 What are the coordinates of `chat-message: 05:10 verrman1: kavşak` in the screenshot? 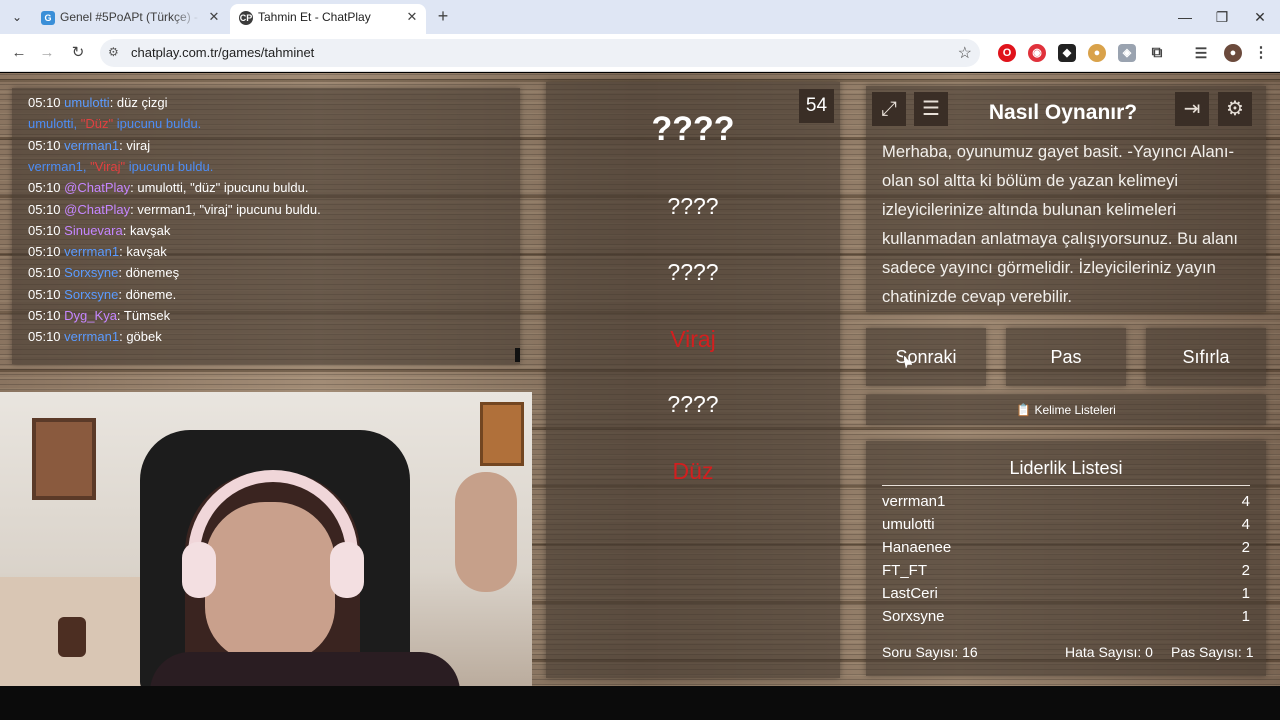 It's located at (97, 251).